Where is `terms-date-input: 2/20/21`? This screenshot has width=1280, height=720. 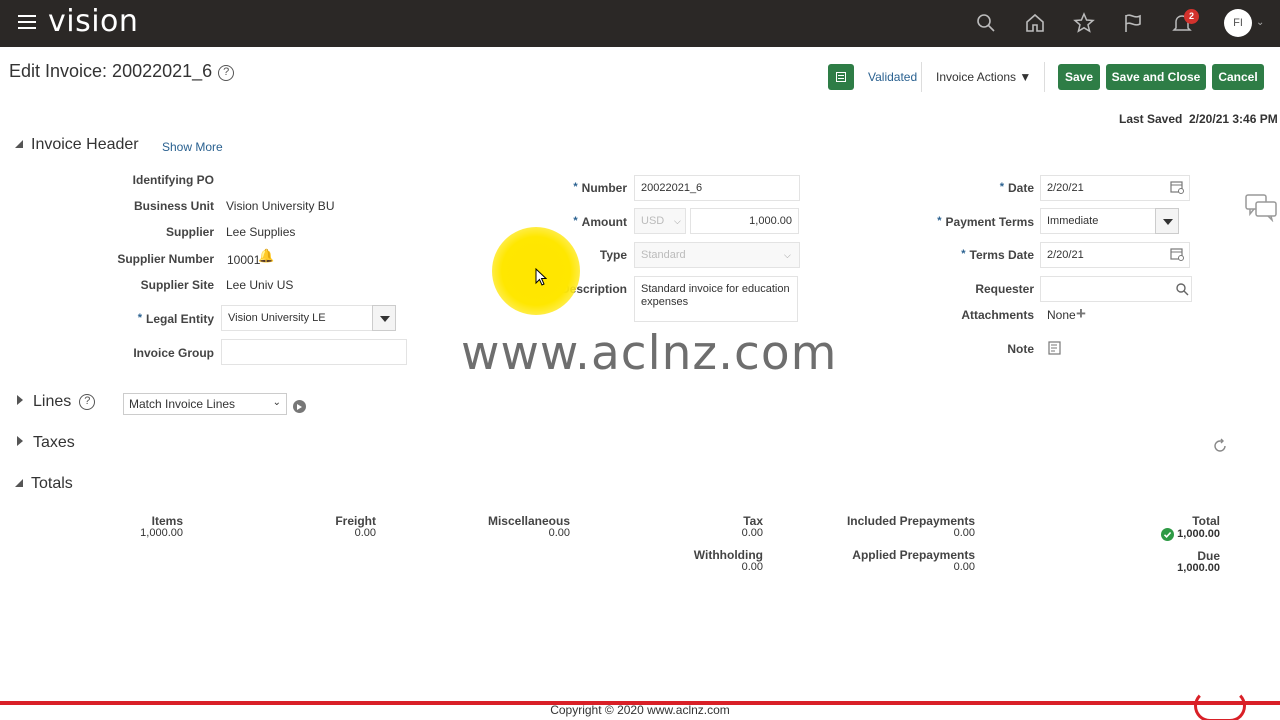 terms-date-input: 2/20/21 is located at coordinates (1115, 255).